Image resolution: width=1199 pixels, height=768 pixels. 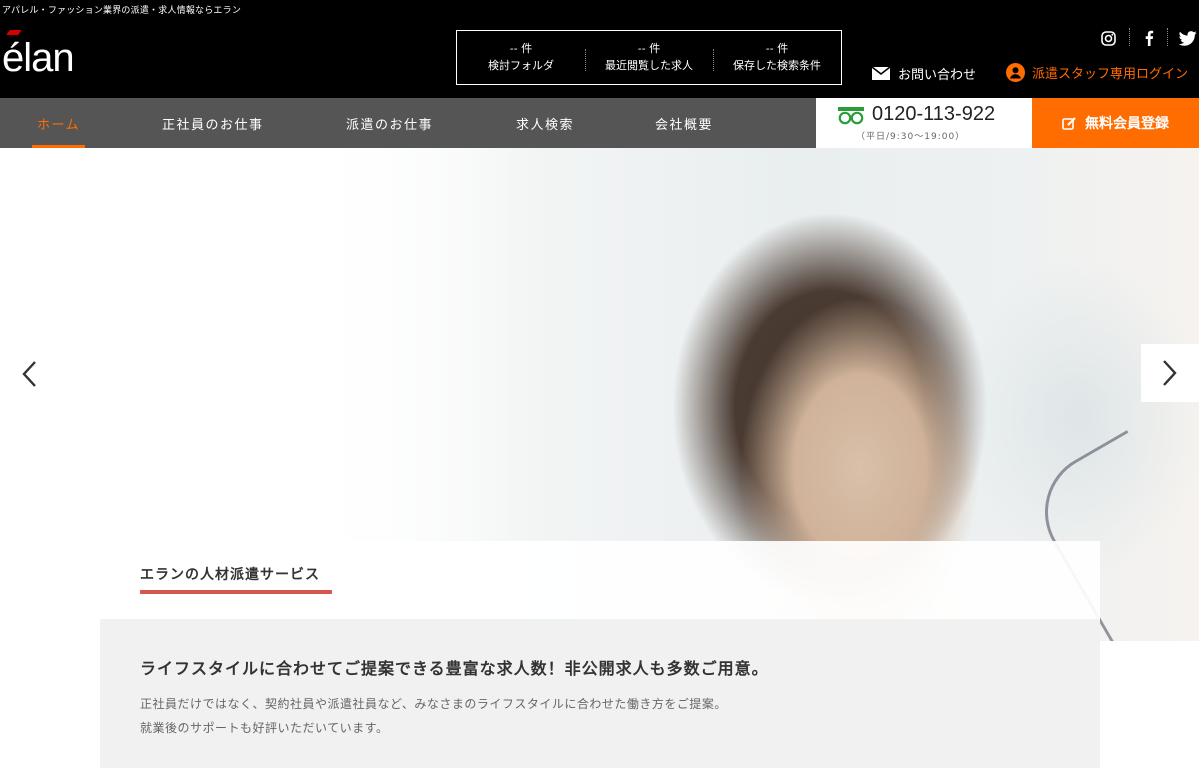 What do you see at coordinates (230, 575) in the screenshot?
I see `service-title: エランの人材派遣サービス` at bounding box center [230, 575].